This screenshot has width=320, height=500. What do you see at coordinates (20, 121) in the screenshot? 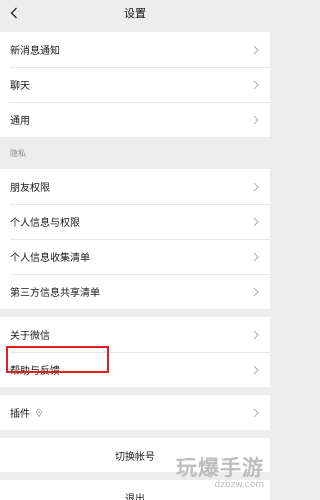
I see `menu-item-label: 通用` at bounding box center [20, 121].